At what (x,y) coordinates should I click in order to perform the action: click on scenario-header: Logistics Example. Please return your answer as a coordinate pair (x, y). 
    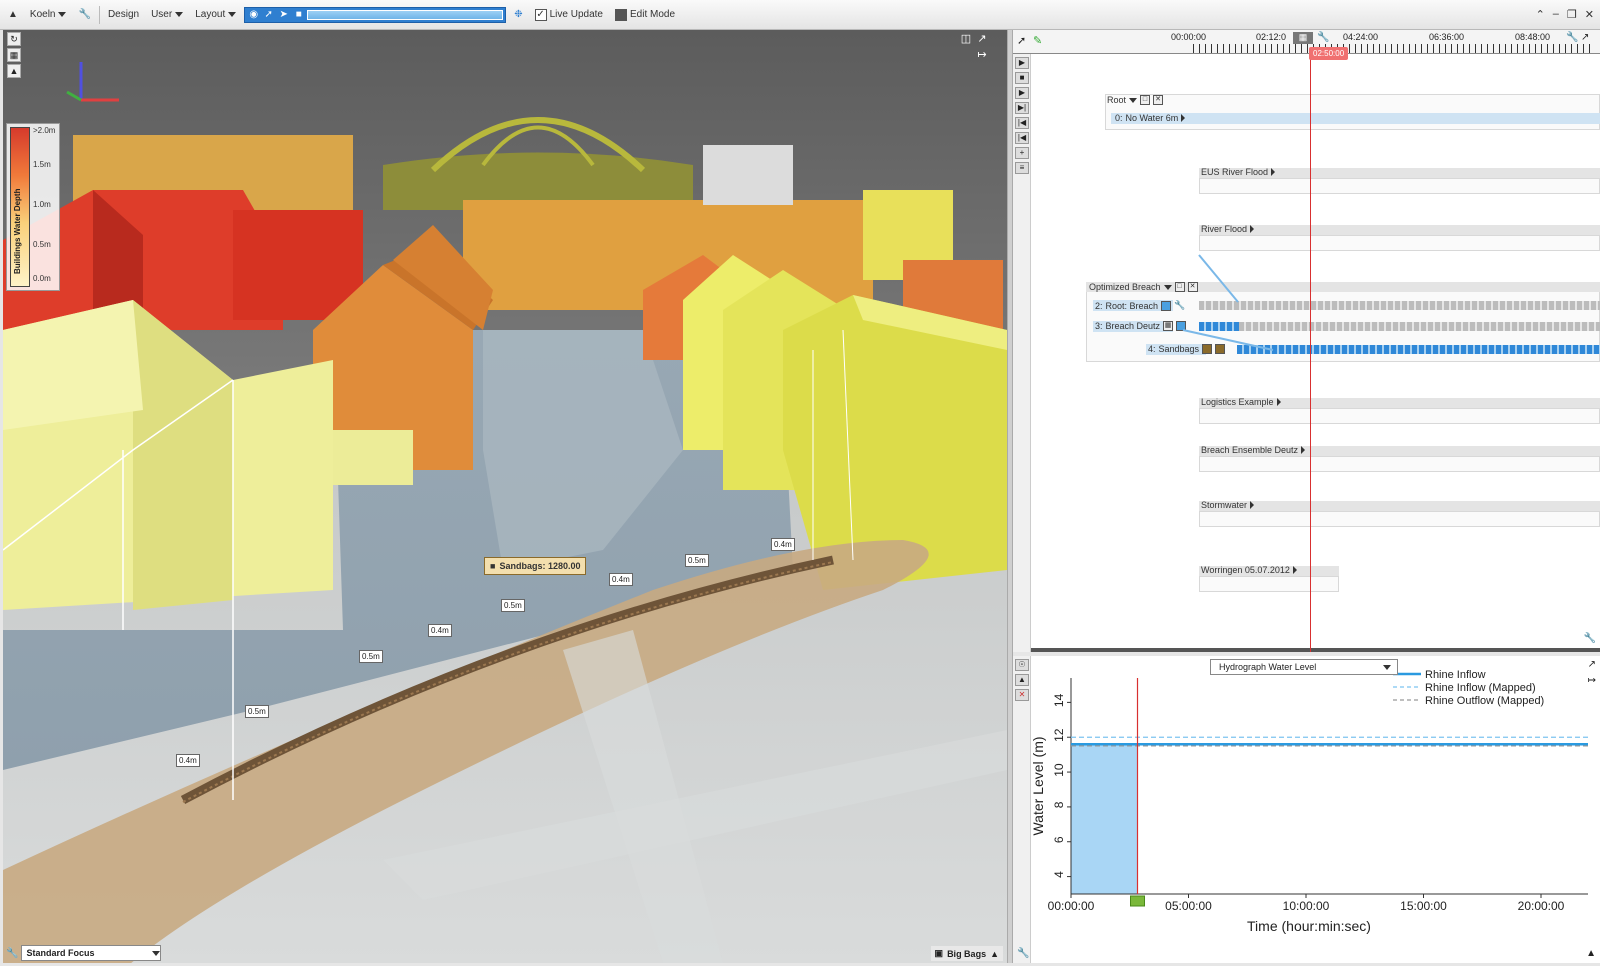
    Looking at the image, I should click on (1241, 402).